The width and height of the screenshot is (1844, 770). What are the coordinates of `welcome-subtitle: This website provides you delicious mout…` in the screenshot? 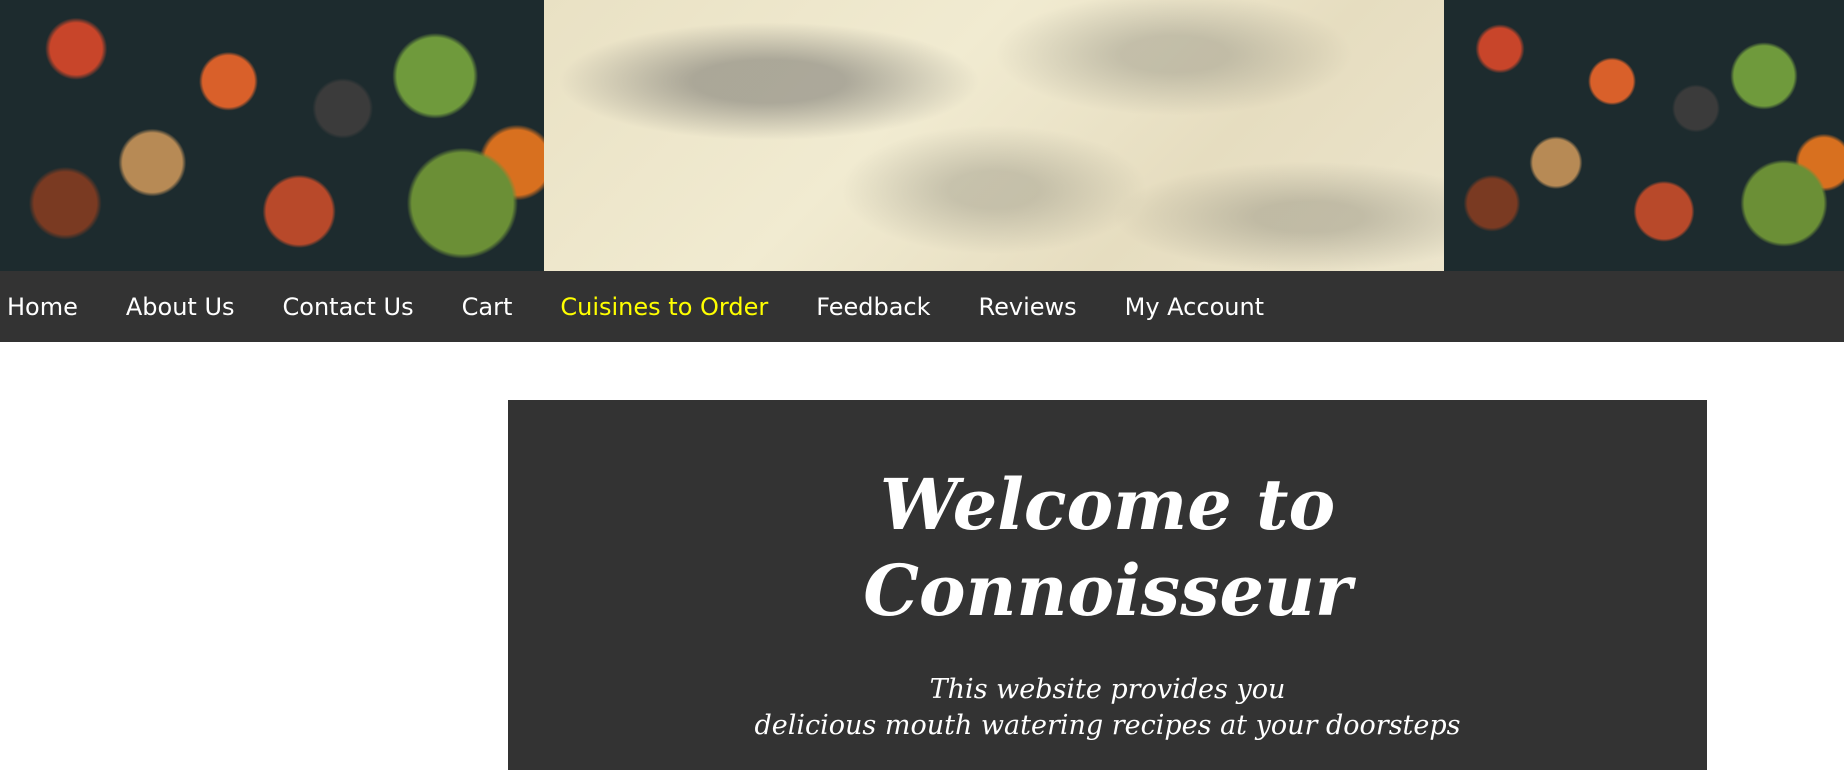 It's located at (1107, 708).